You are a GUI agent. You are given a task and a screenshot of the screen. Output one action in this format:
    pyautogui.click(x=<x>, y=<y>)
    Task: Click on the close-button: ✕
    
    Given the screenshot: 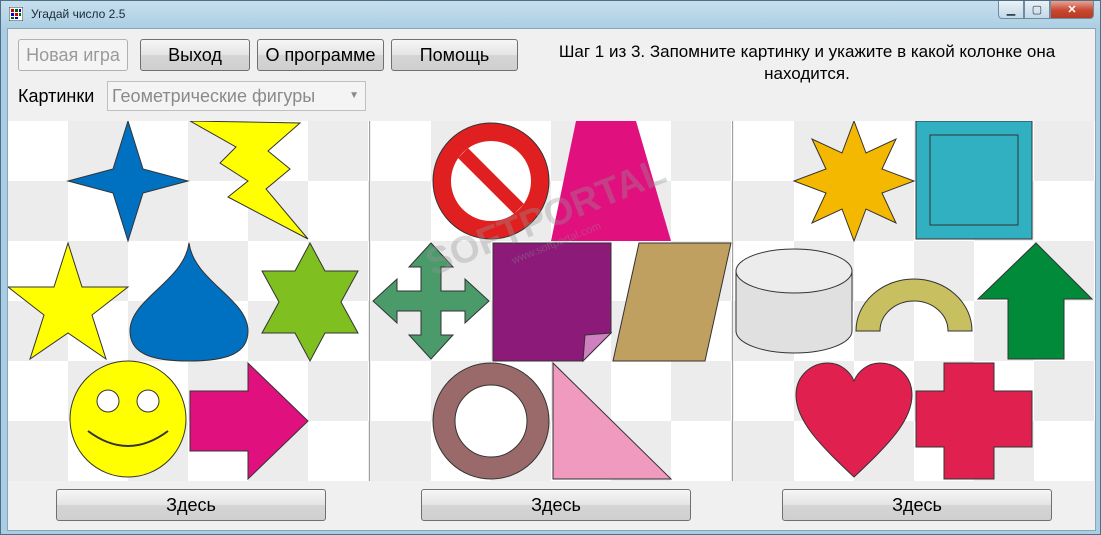 What is the action you would take?
    pyautogui.click(x=1072, y=10)
    